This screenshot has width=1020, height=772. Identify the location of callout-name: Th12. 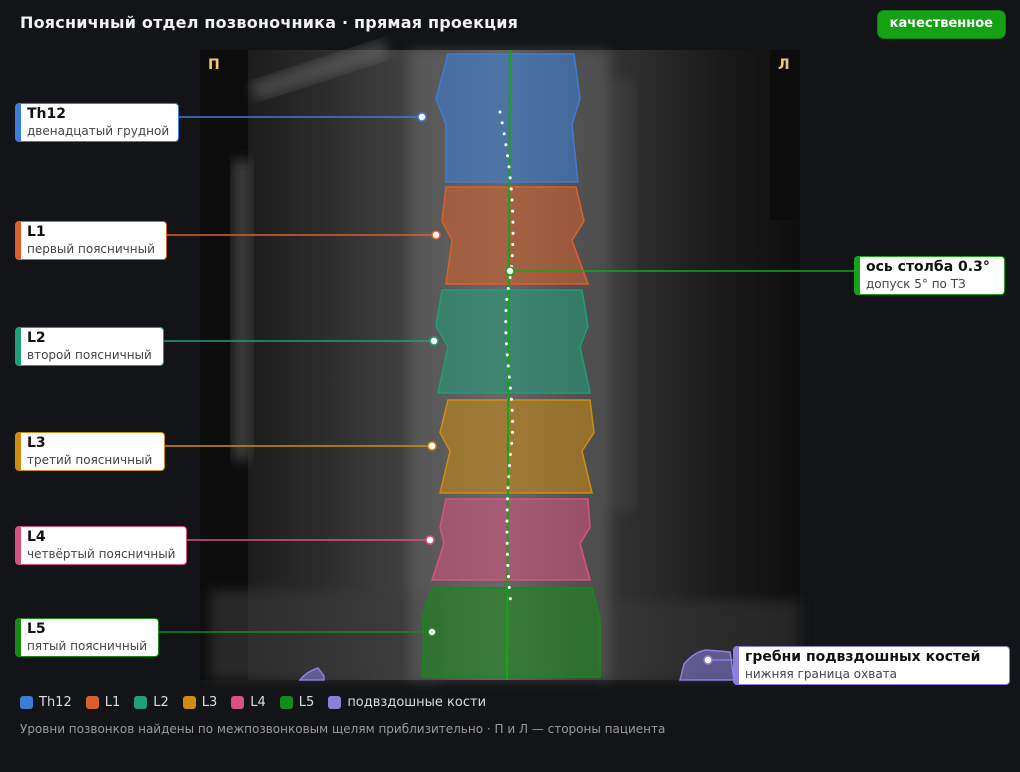
(46, 114).